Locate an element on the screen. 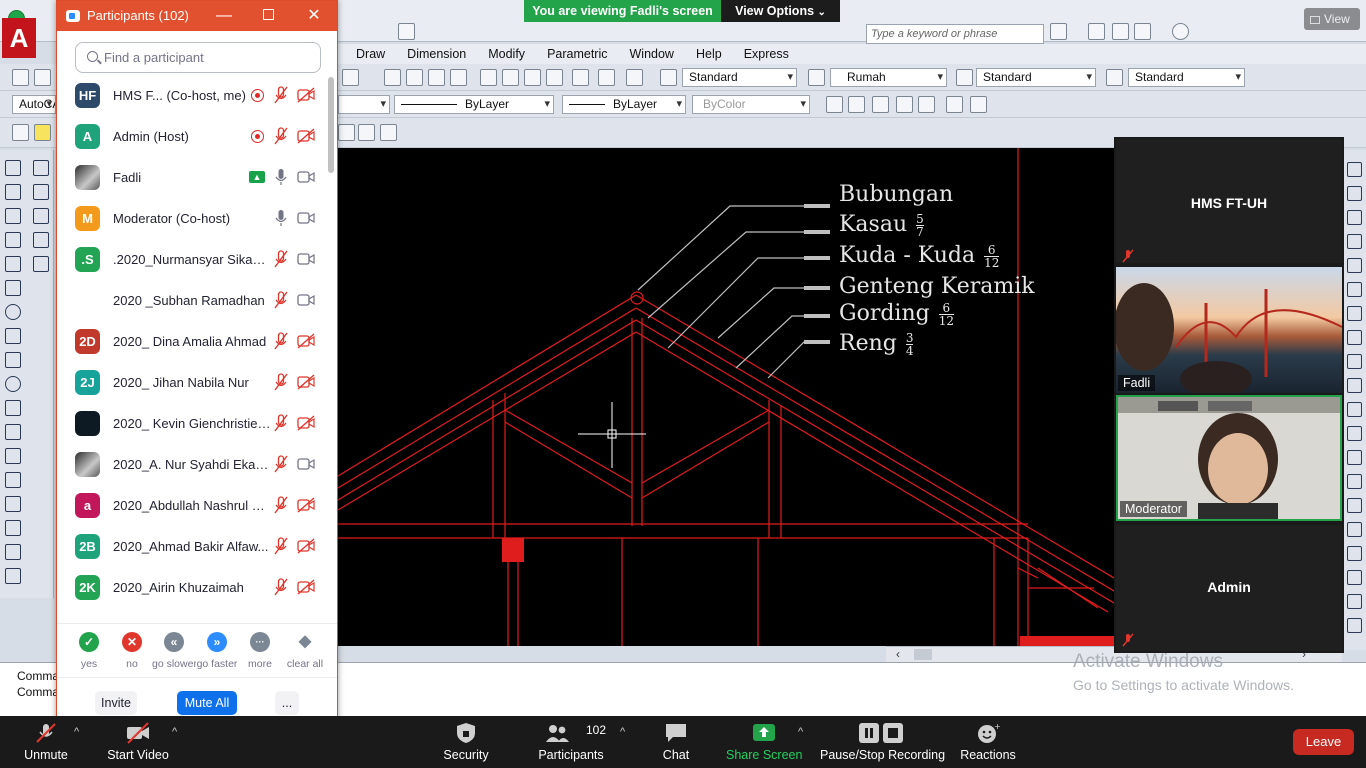 This screenshot has height=768, width=1366. region-icon is located at coordinates (13, 528).